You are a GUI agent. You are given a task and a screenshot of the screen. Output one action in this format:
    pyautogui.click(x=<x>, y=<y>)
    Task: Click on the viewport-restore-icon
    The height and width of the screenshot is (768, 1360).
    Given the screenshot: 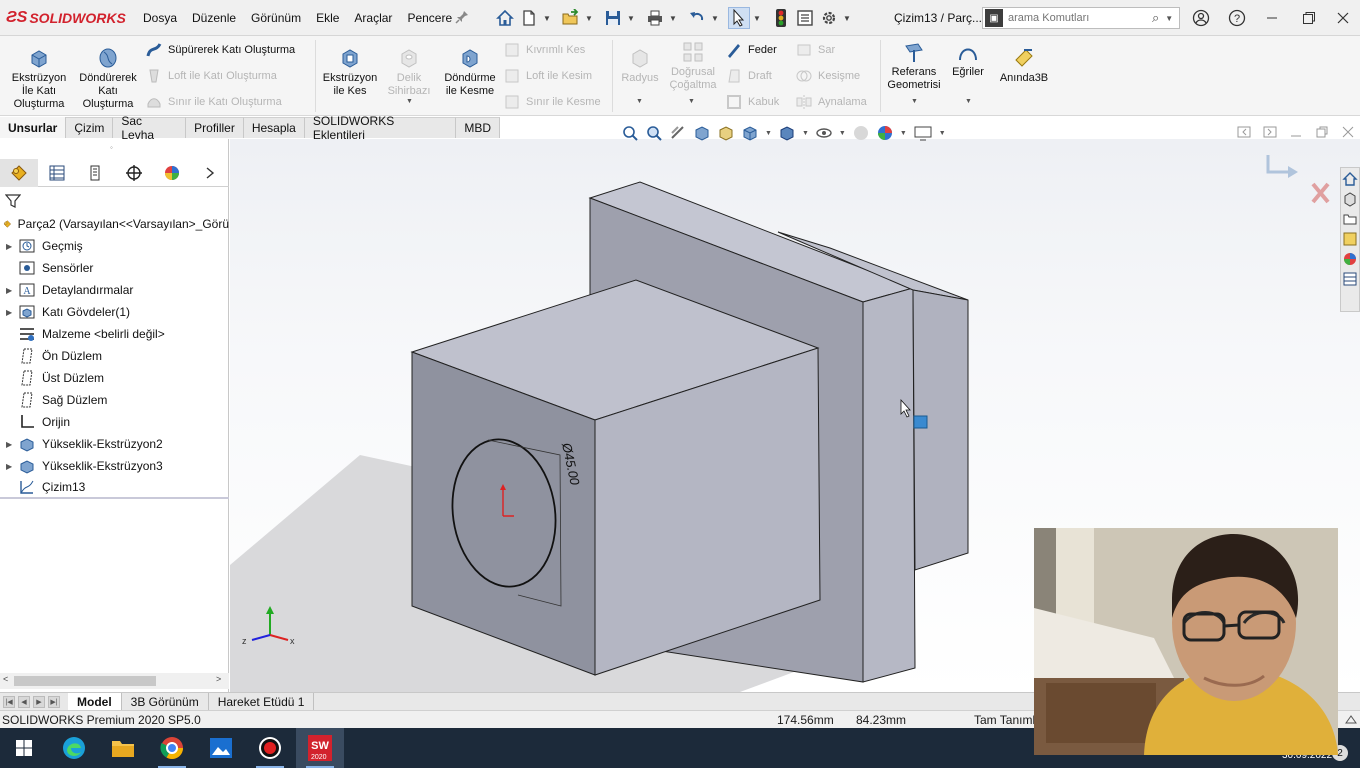 What is the action you would take?
    pyautogui.click(x=1322, y=132)
    